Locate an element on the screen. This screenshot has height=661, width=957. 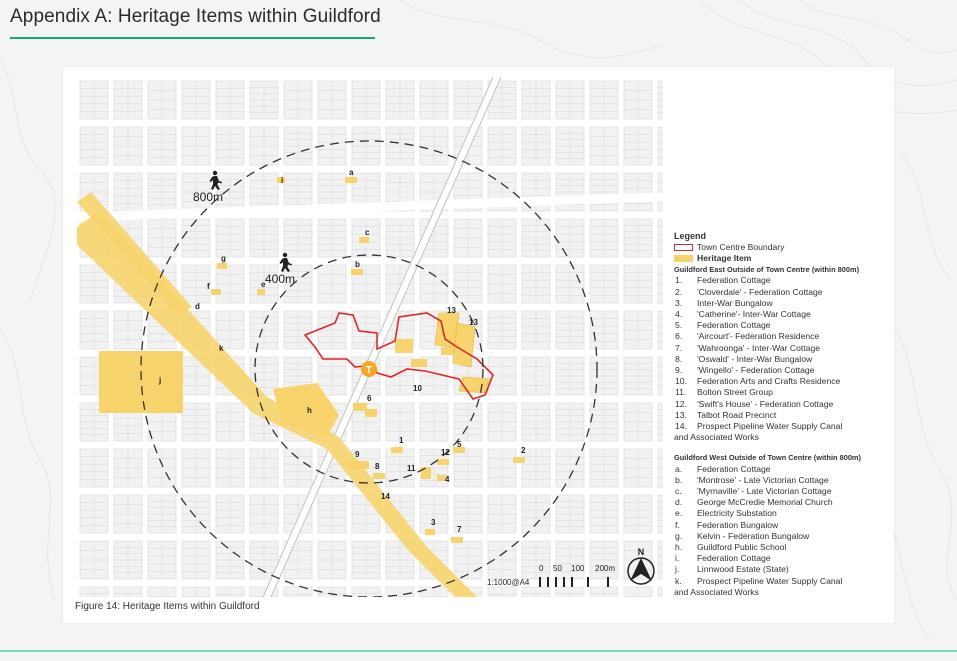
legend-item-text: 'Wahroonga' - Inter-War Cottage is located at coordinates (759, 347).